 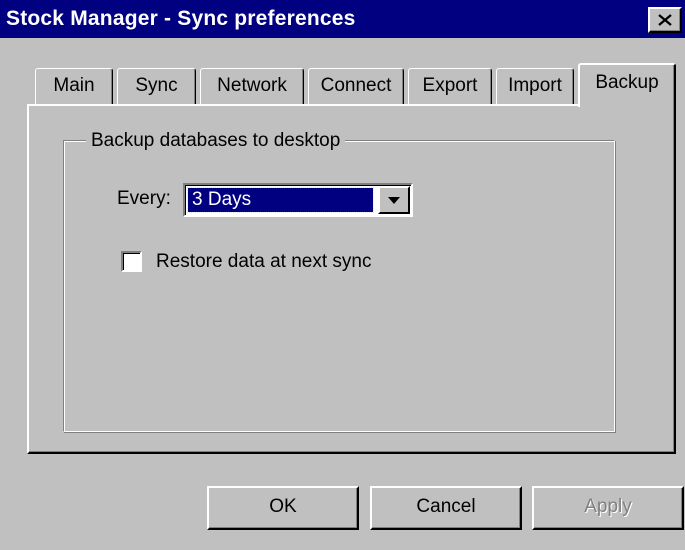 I want to click on cancel-button: Cancel, so click(x=446, y=508).